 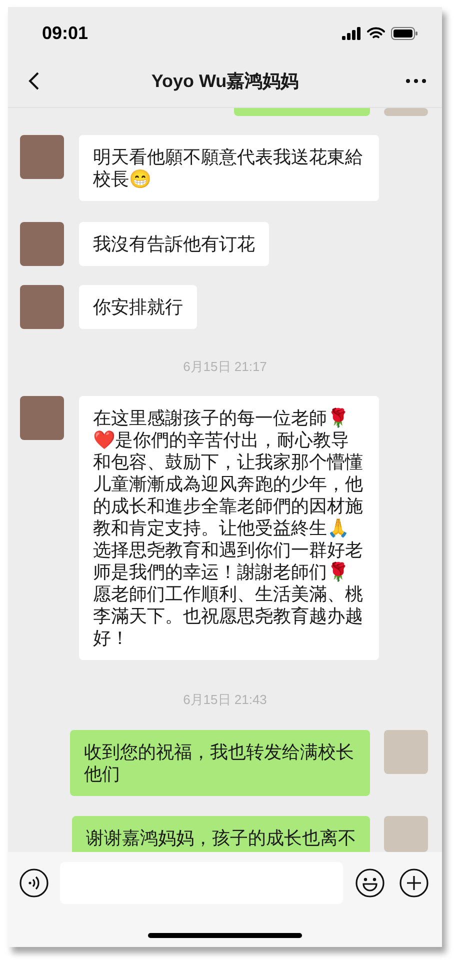 I want to click on message-text: 谢谢嘉鸿妈妈，孩子的成长也离不, so click(x=221, y=838).